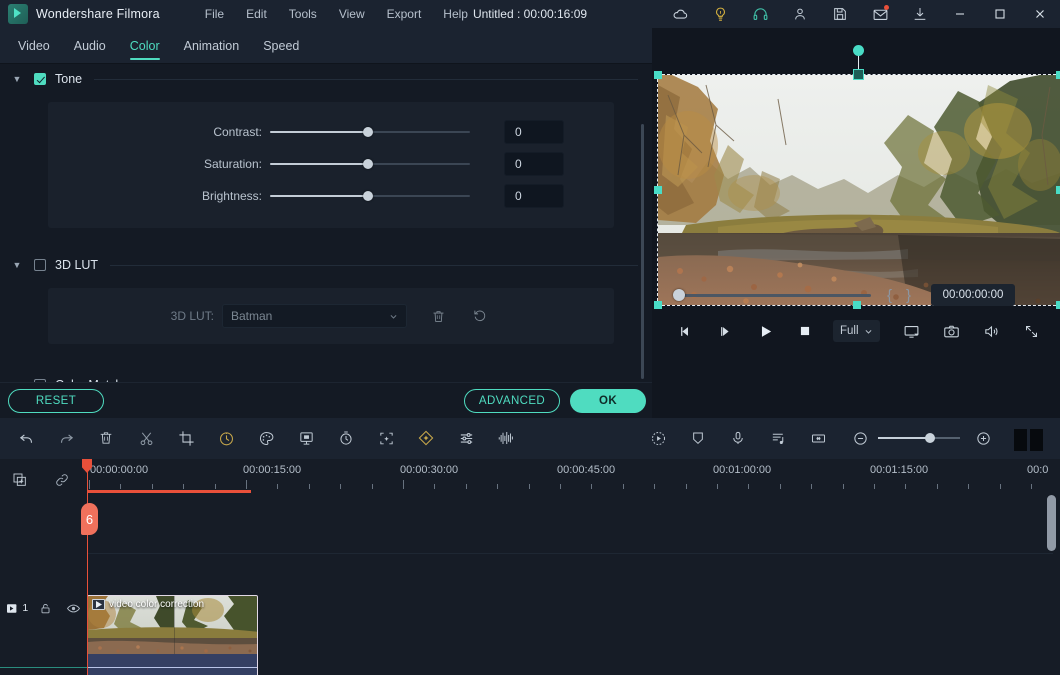 This screenshot has width=1060, height=675. What do you see at coordinates (698, 438) in the screenshot?
I see `marker-icon` at bounding box center [698, 438].